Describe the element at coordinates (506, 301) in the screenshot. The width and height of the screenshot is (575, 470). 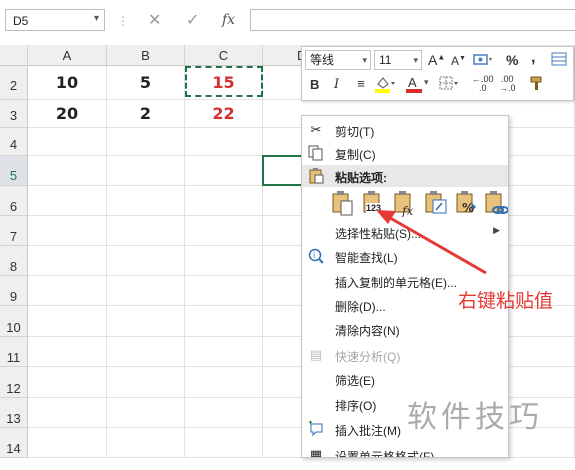
I see `annotation-label: 右键粘贴值` at that location.